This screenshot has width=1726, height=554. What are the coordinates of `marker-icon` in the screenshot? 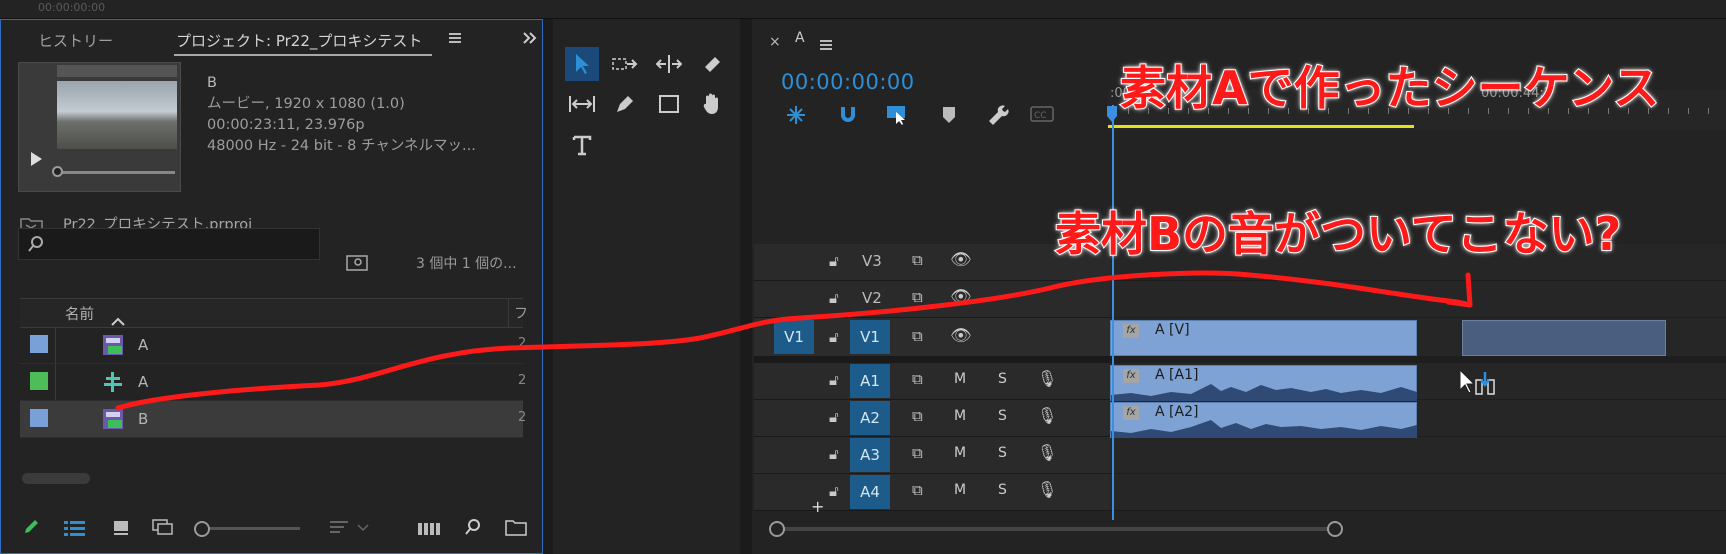 It's located at (949, 117).